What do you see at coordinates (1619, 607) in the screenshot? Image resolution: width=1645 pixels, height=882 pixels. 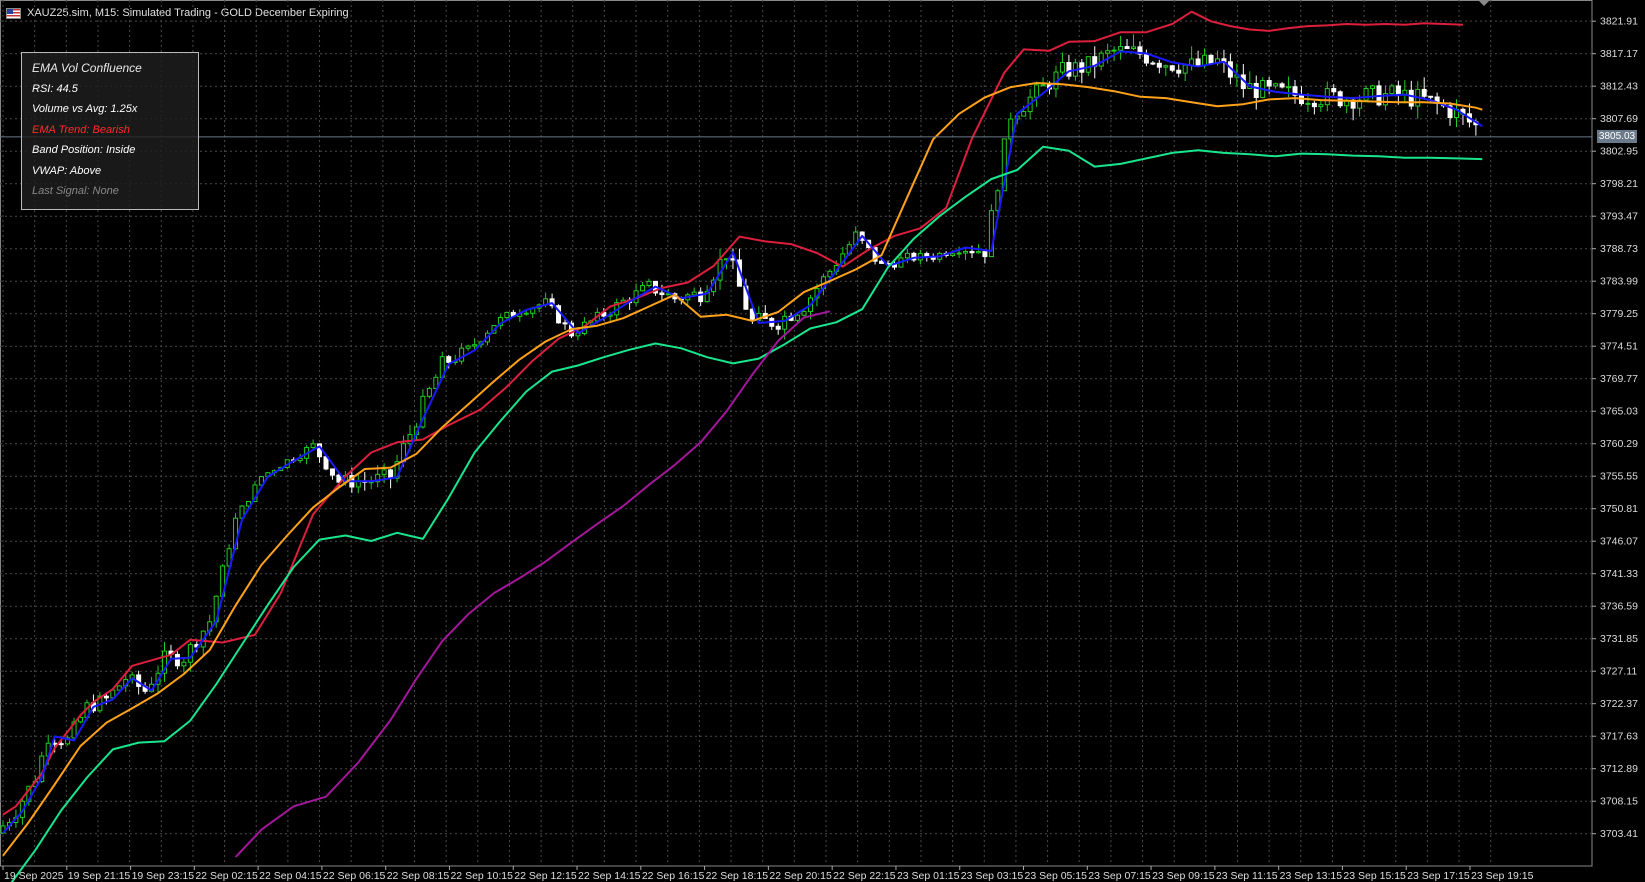 I see `y-tick-label: 3736.59` at bounding box center [1619, 607].